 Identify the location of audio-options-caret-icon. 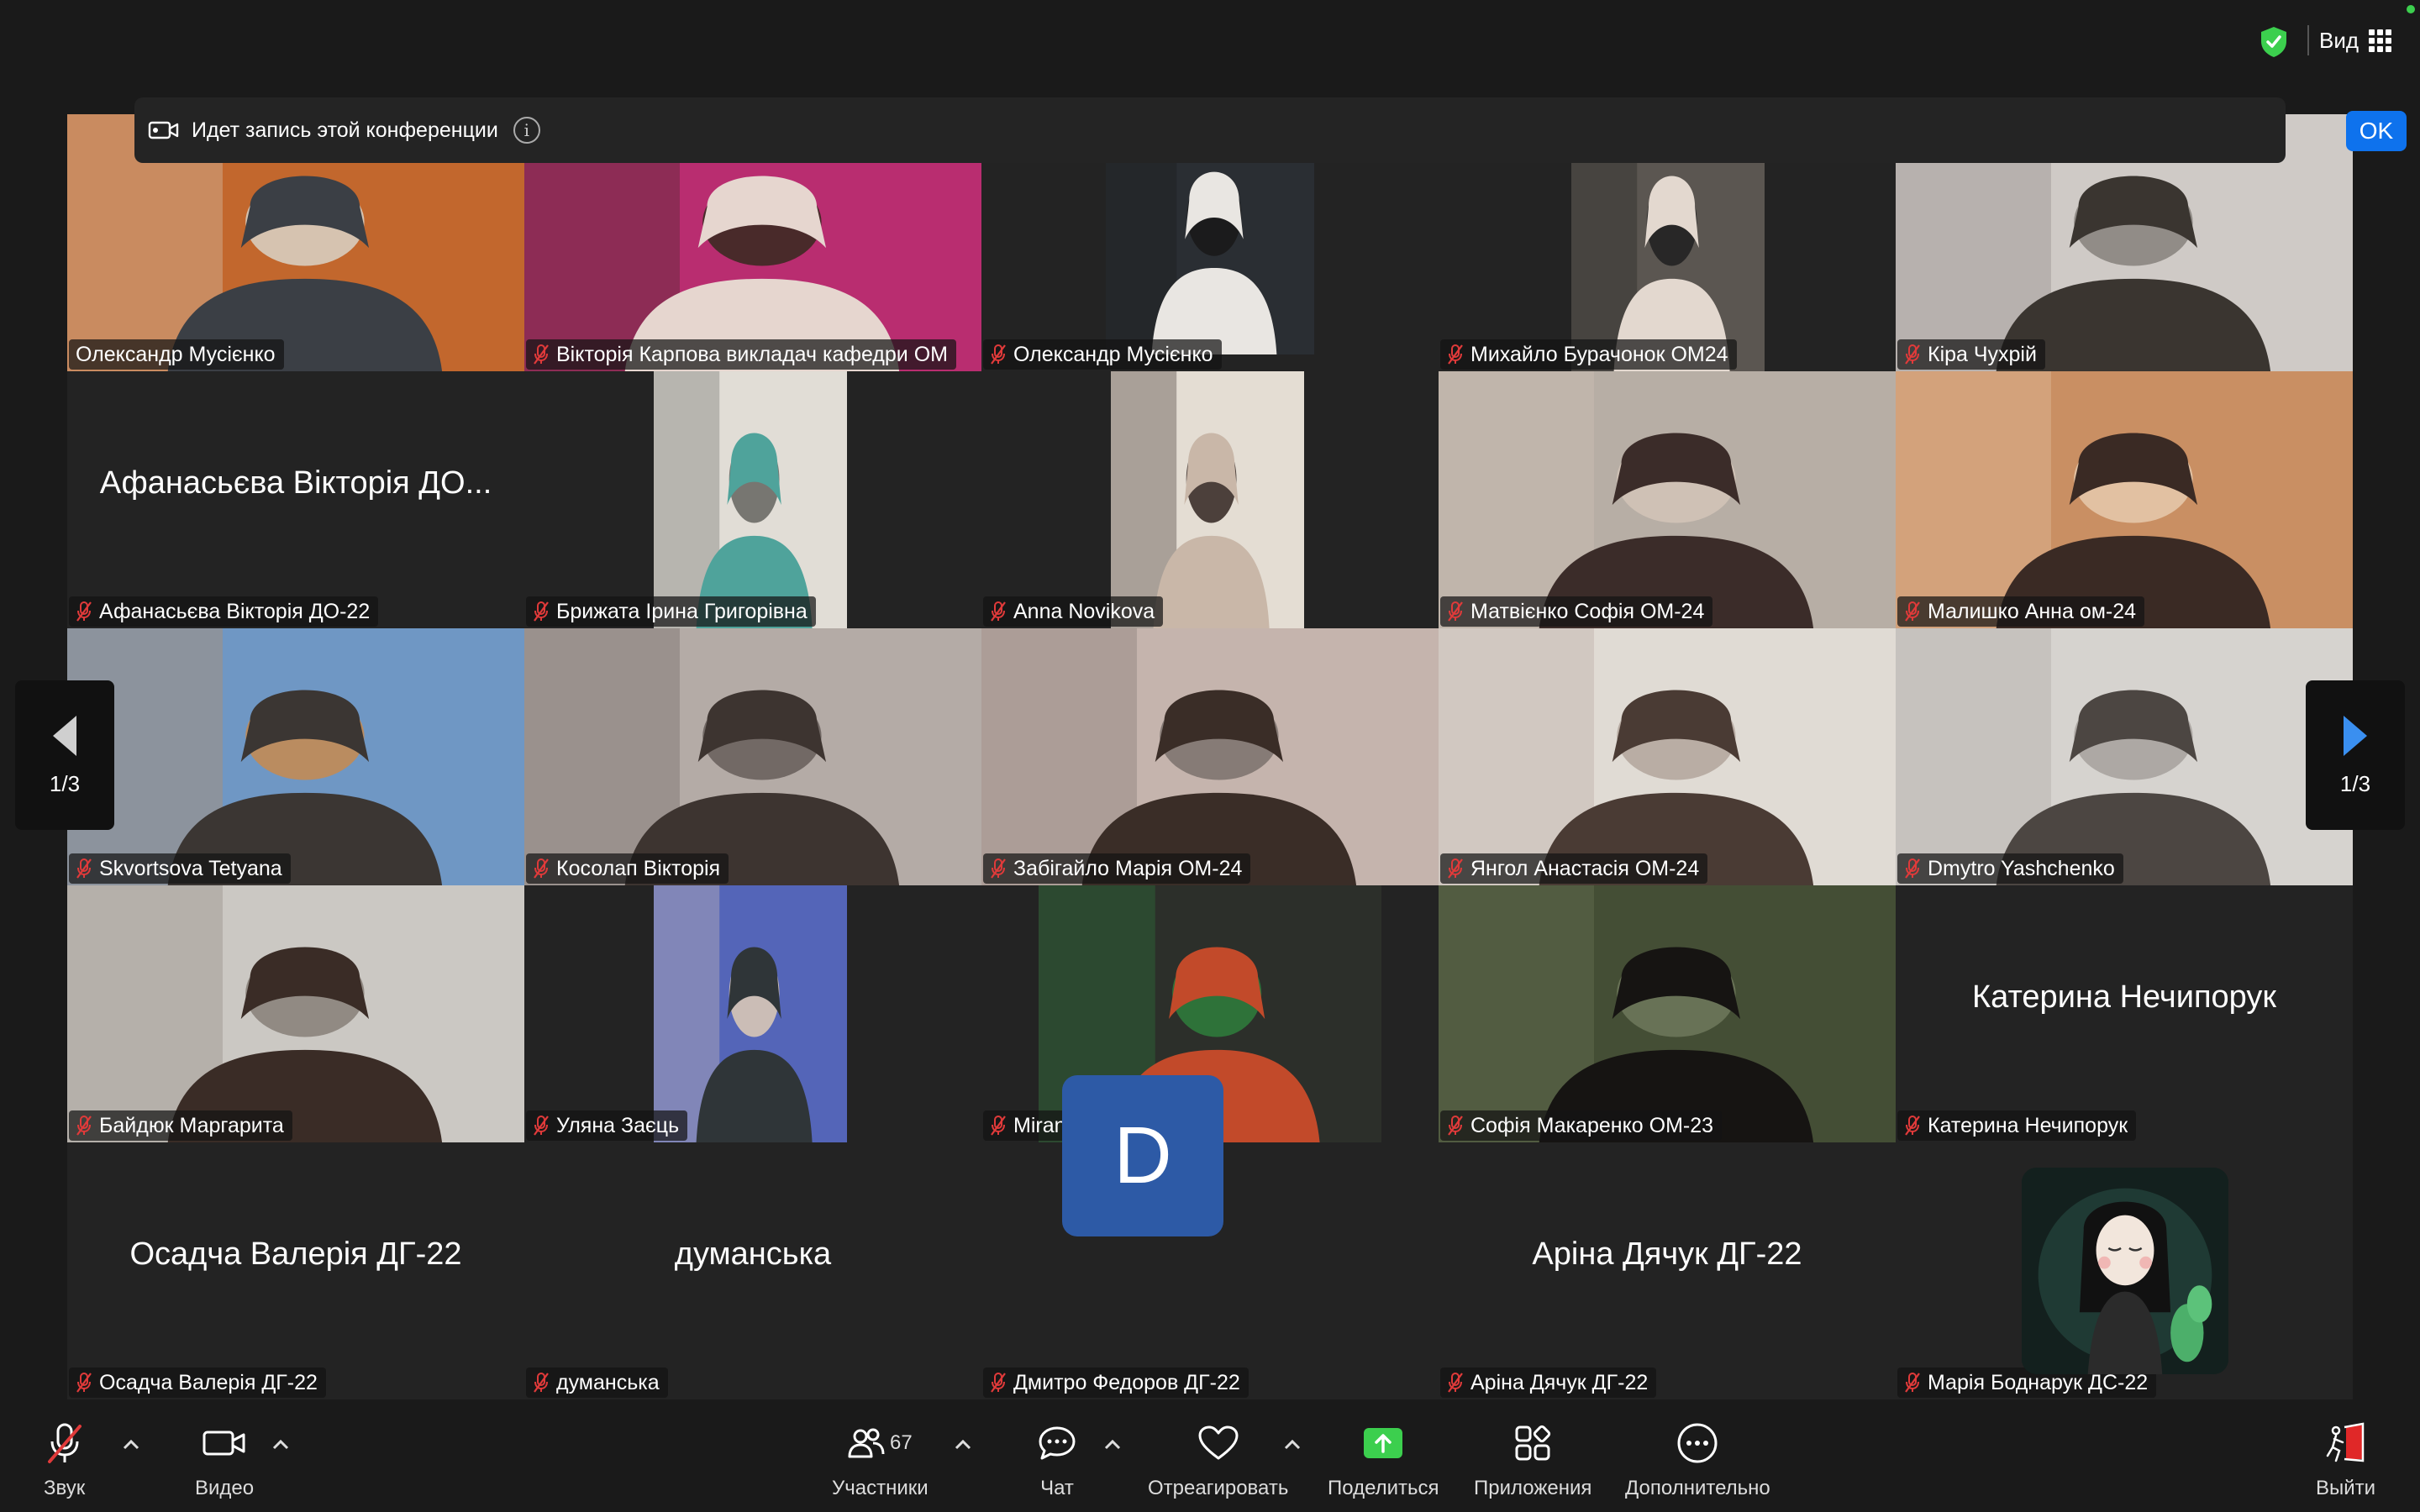
(131, 1445).